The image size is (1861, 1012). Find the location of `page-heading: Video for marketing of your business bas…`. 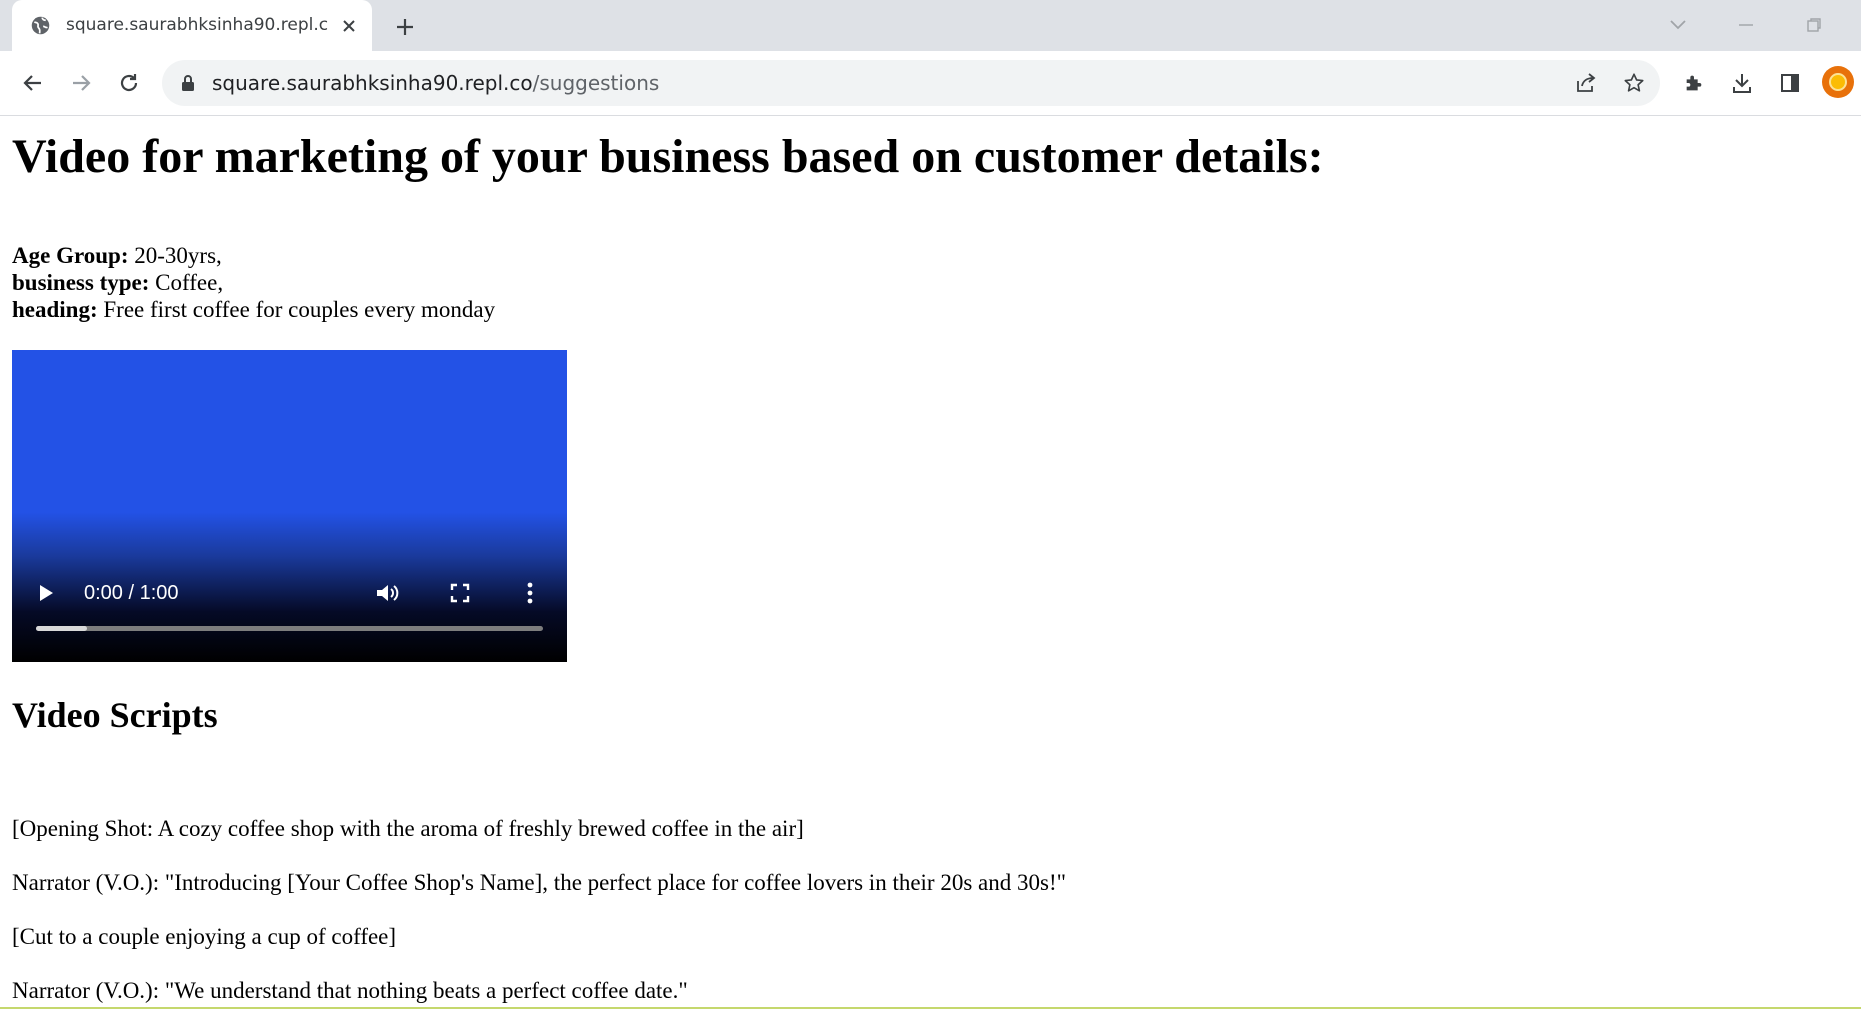

page-heading: Video for marketing of your business bas… is located at coordinates (668, 156).